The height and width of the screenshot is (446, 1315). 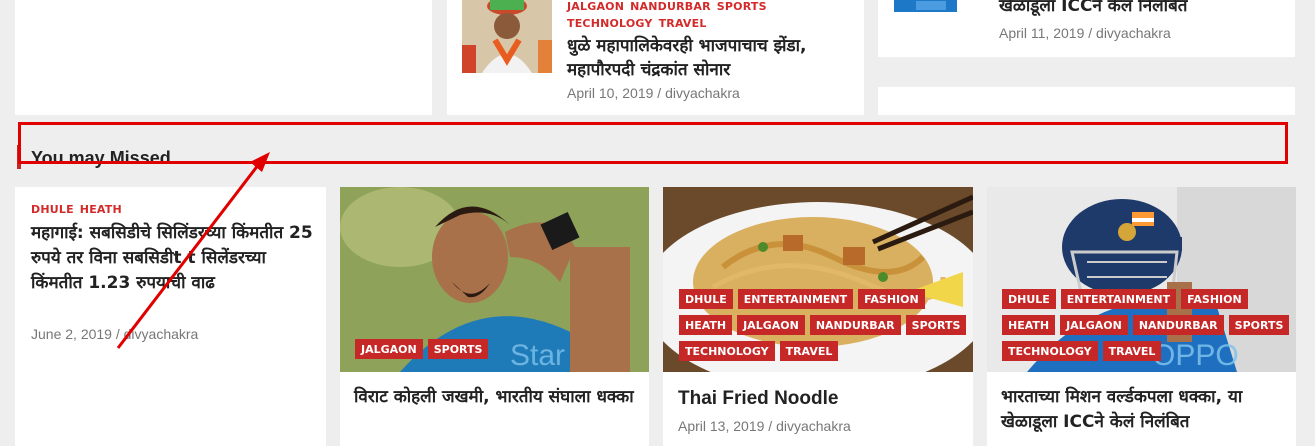 What do you see at coordinates (193, 250) in the screenshot?
I see `annotation-arrow-icon` at bounding box center [193, 250].